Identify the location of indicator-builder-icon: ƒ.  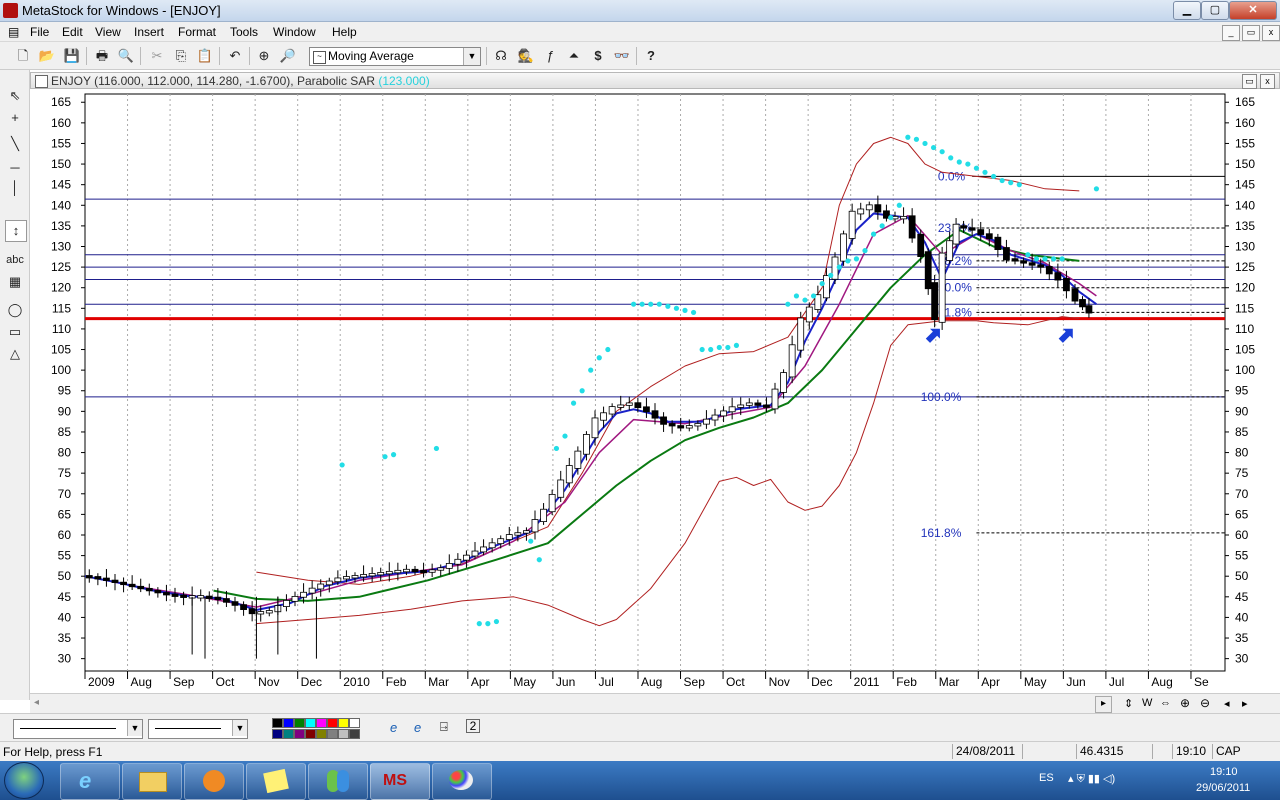
(550, 56).